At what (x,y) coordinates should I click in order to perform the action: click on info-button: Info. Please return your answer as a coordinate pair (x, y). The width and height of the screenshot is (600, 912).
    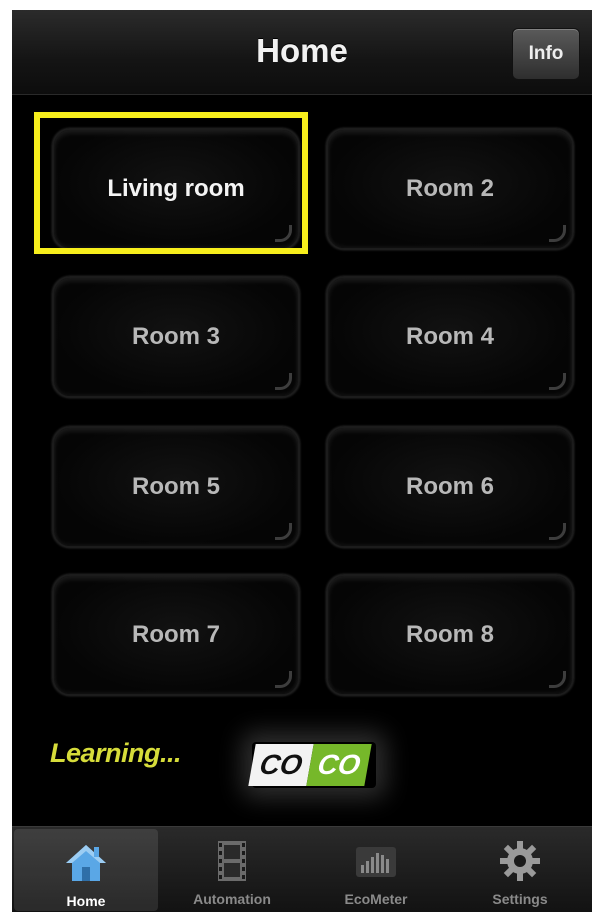
    Looking at the image, I should click on (546, 54).